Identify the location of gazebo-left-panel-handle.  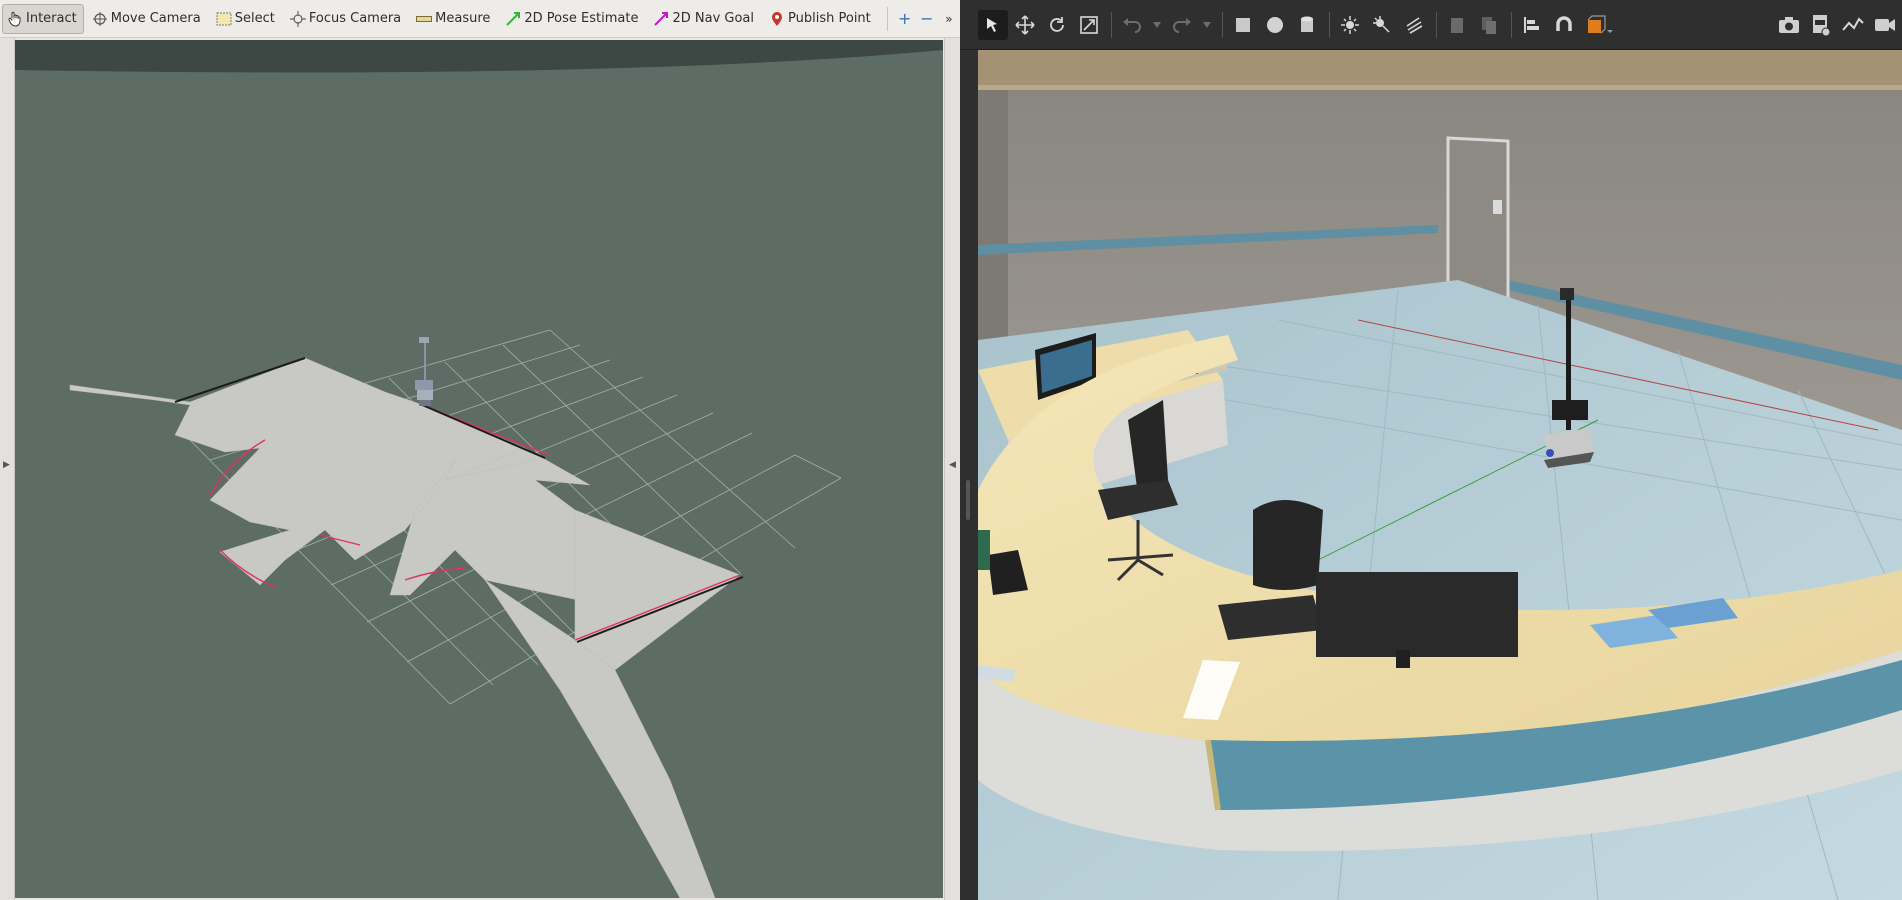
(969, 475).